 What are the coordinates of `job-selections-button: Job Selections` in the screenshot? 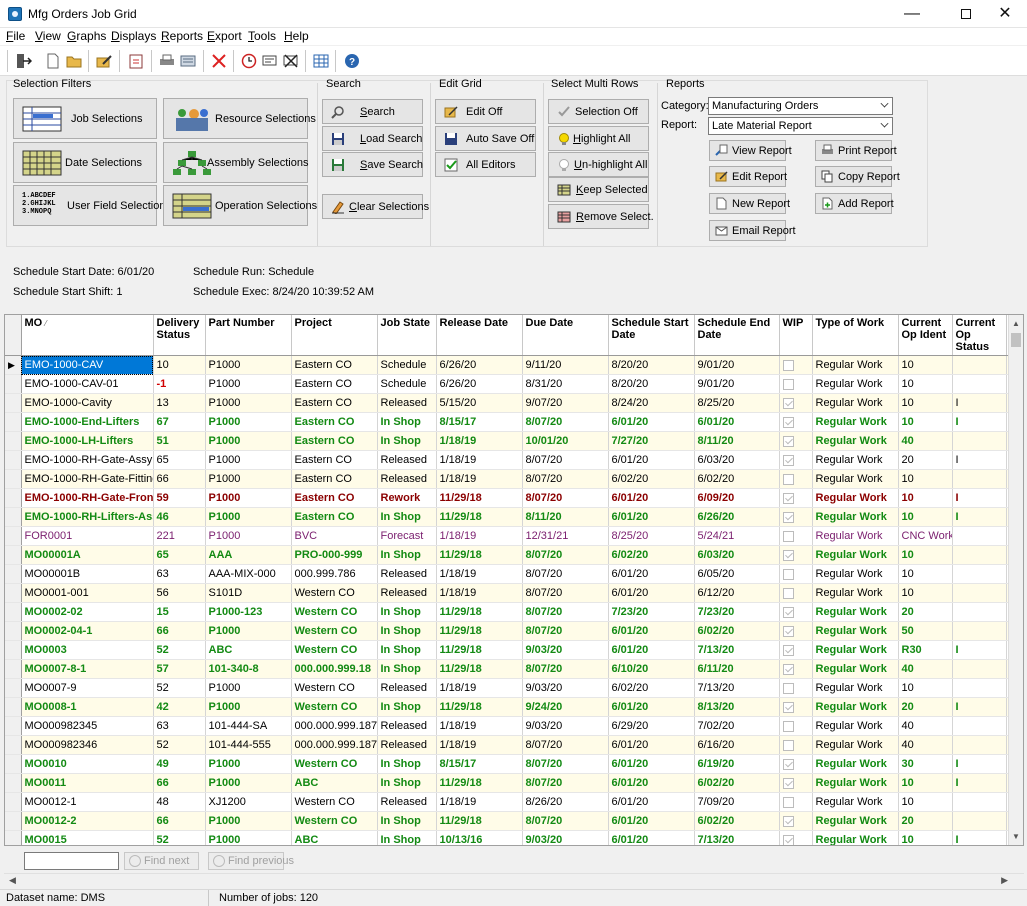 It's located at (85, 118).